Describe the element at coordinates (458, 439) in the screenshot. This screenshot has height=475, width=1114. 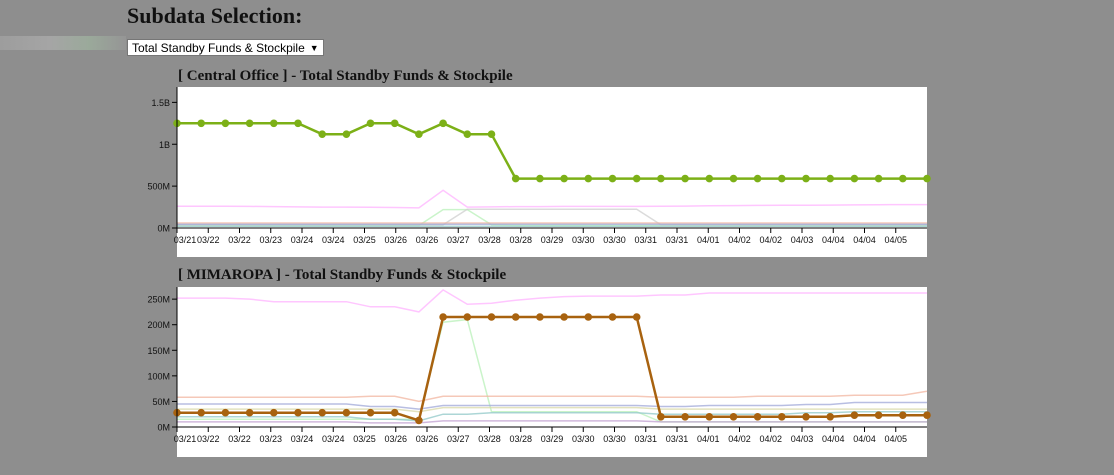
I see `mimaropa-x-tick-label: 03/27` at that location.